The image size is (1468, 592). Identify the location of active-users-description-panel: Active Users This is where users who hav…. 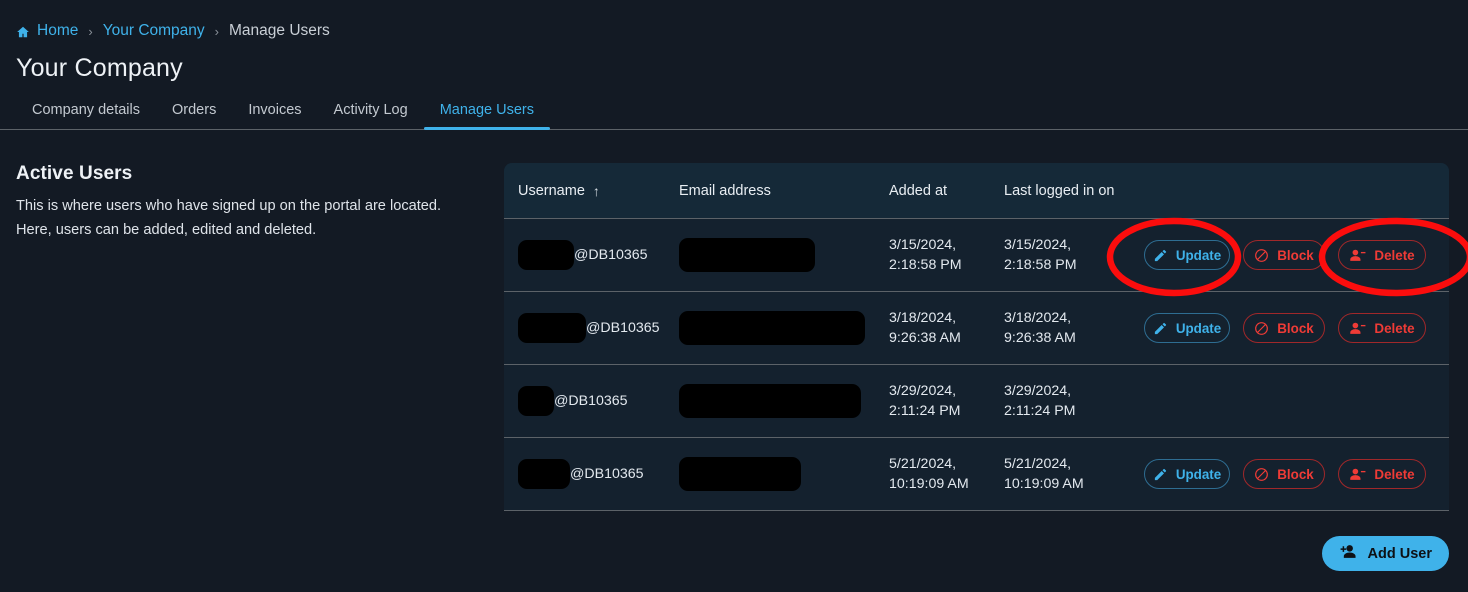
(231, 202).